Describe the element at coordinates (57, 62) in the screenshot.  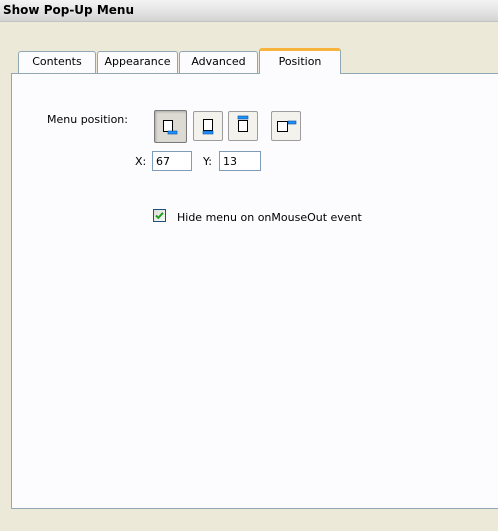
I see `tab-contents: Contents` at that location.